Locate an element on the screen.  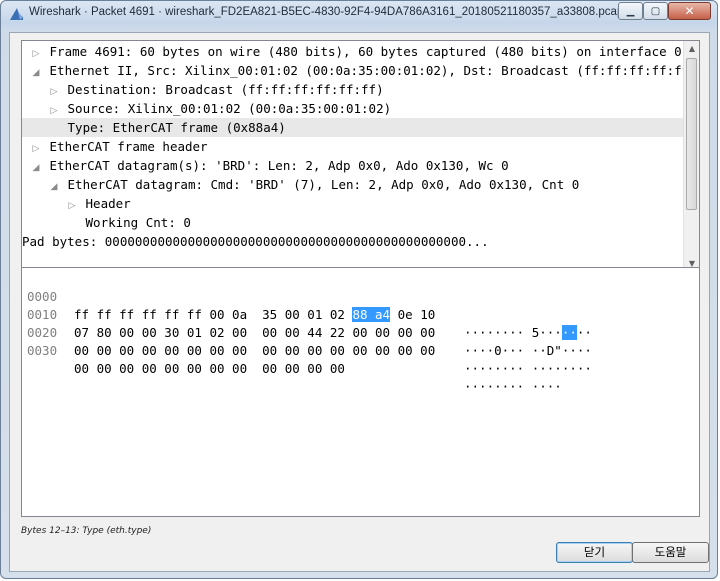
tree-row-label: EtherCAT frame header is located at coordinates (128, 146).